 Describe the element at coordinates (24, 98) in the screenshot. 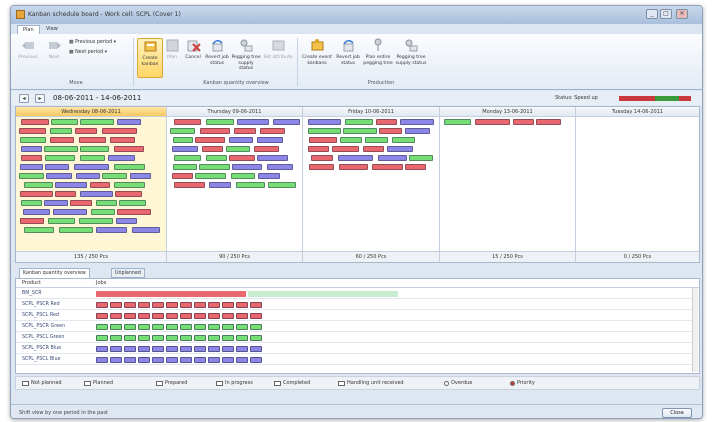

I see `previous-period-arrow: ◂` at that location.